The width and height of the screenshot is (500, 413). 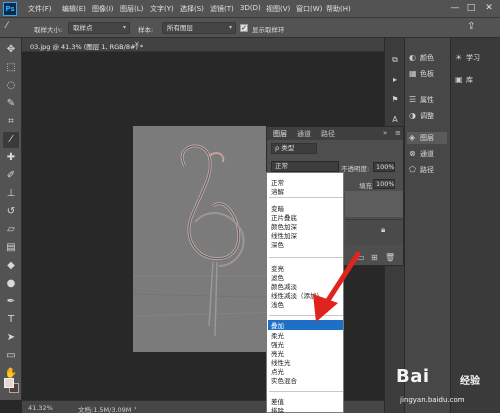 I want to click on share-icon: ⇪, so click(x=471, y=26).